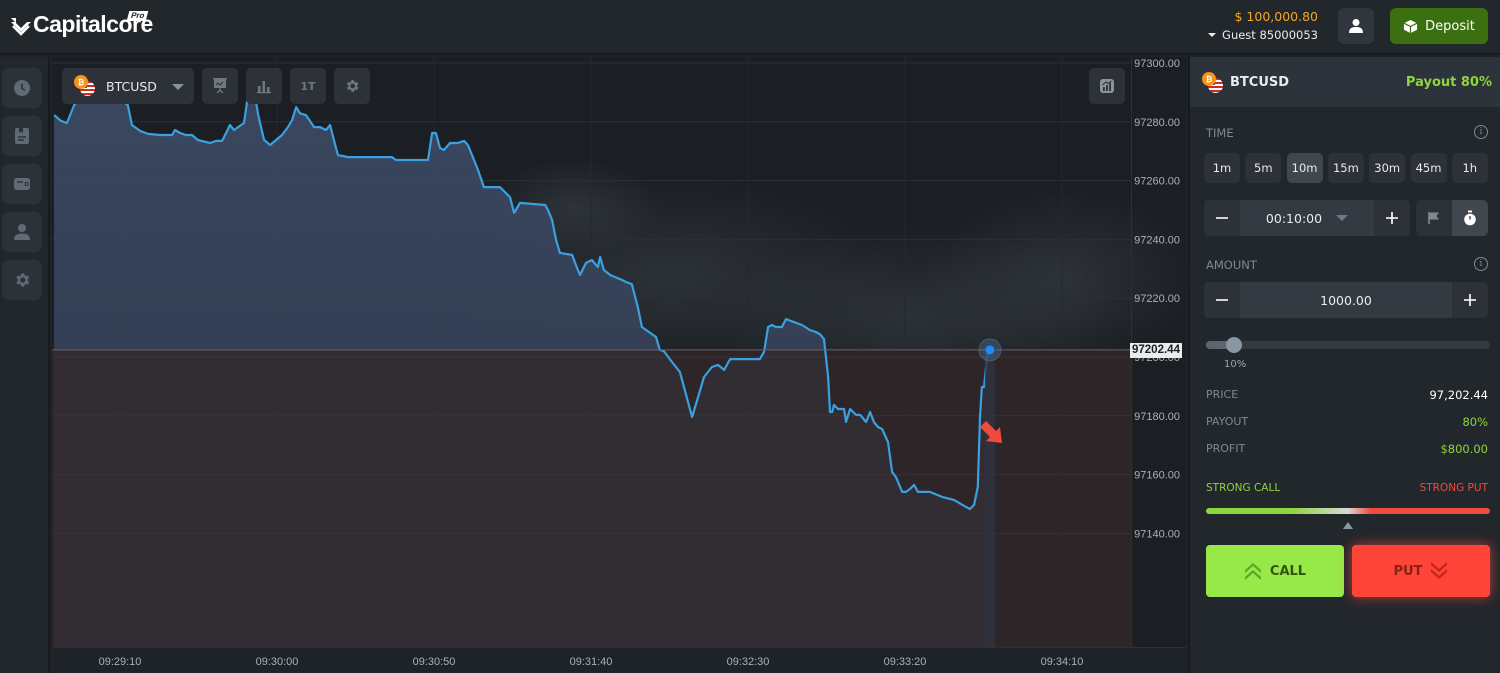 Image resolution: width=1500 pixels, height=673 pixels. I want to click on cube-icon, so click(1410, 26).